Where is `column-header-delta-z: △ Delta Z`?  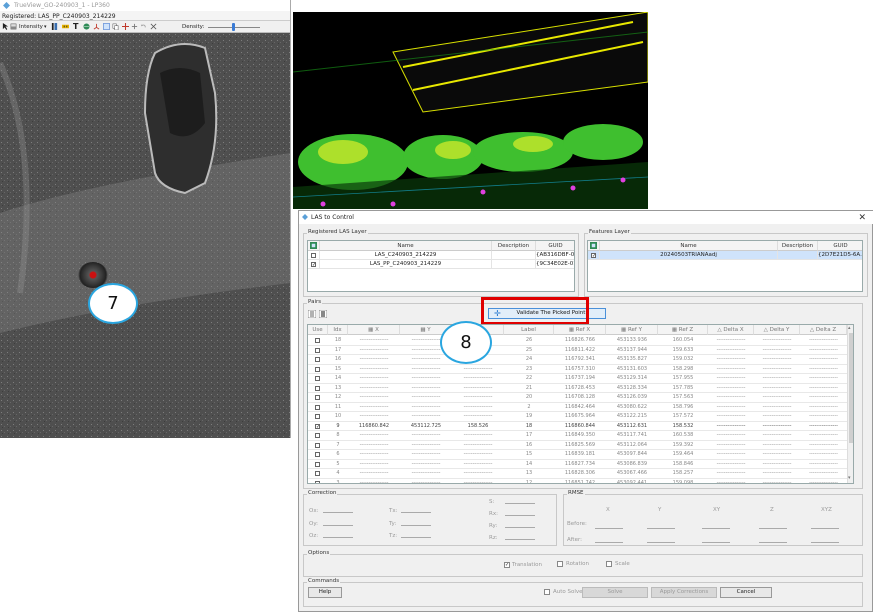
column-header-delta-z: △ Delta Z is located at coordinates (823, 330).